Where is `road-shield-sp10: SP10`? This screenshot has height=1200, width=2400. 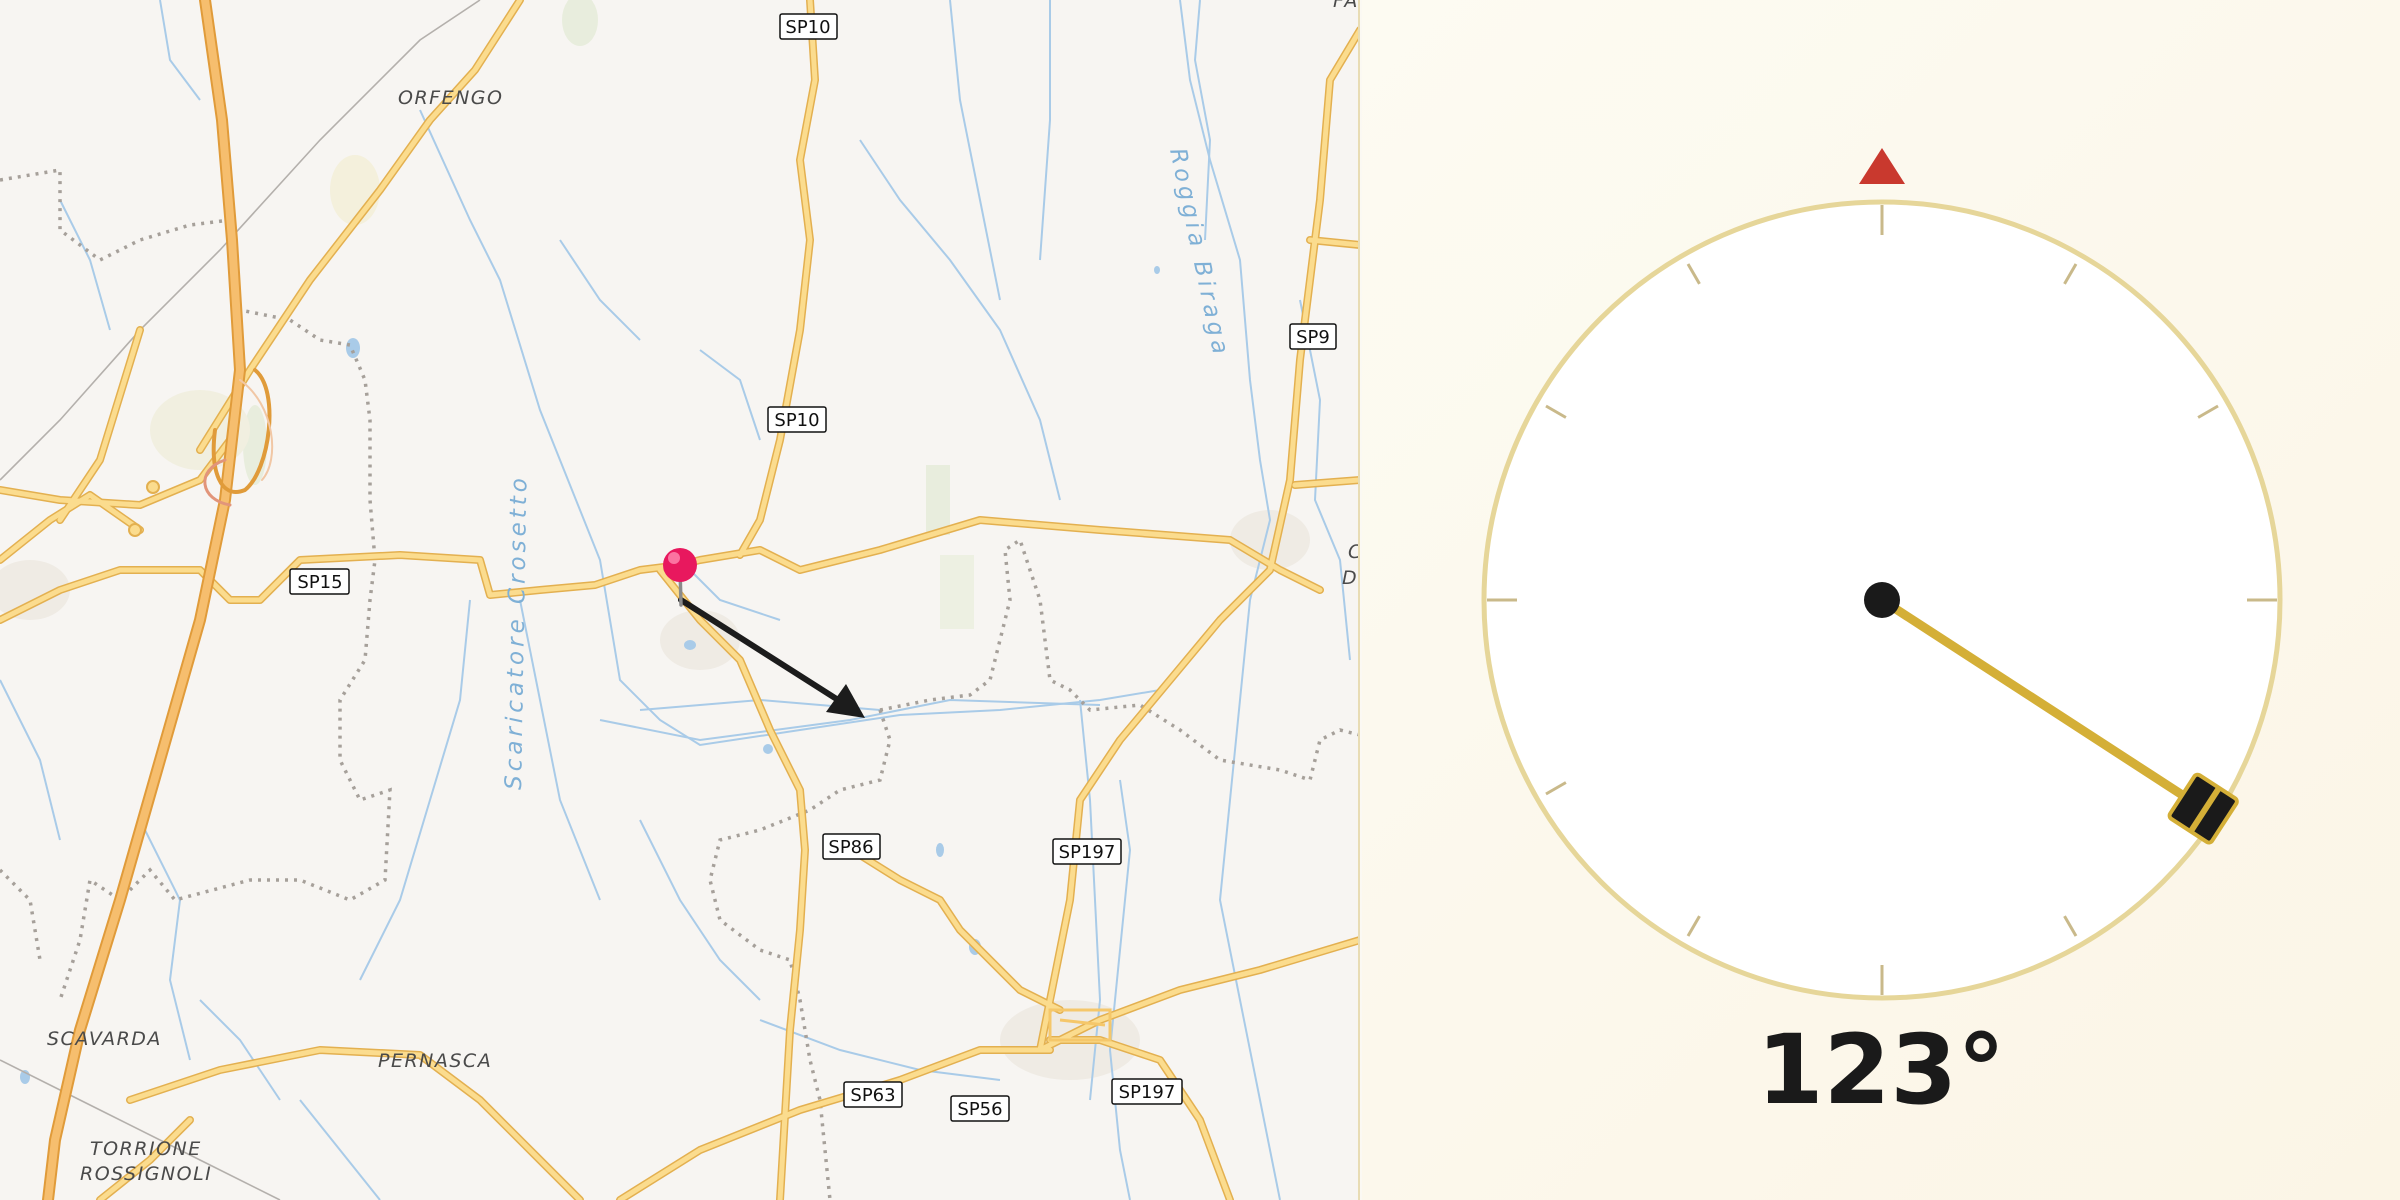
road-shield-sp10: SP10 is located at coordinates (797, 419).